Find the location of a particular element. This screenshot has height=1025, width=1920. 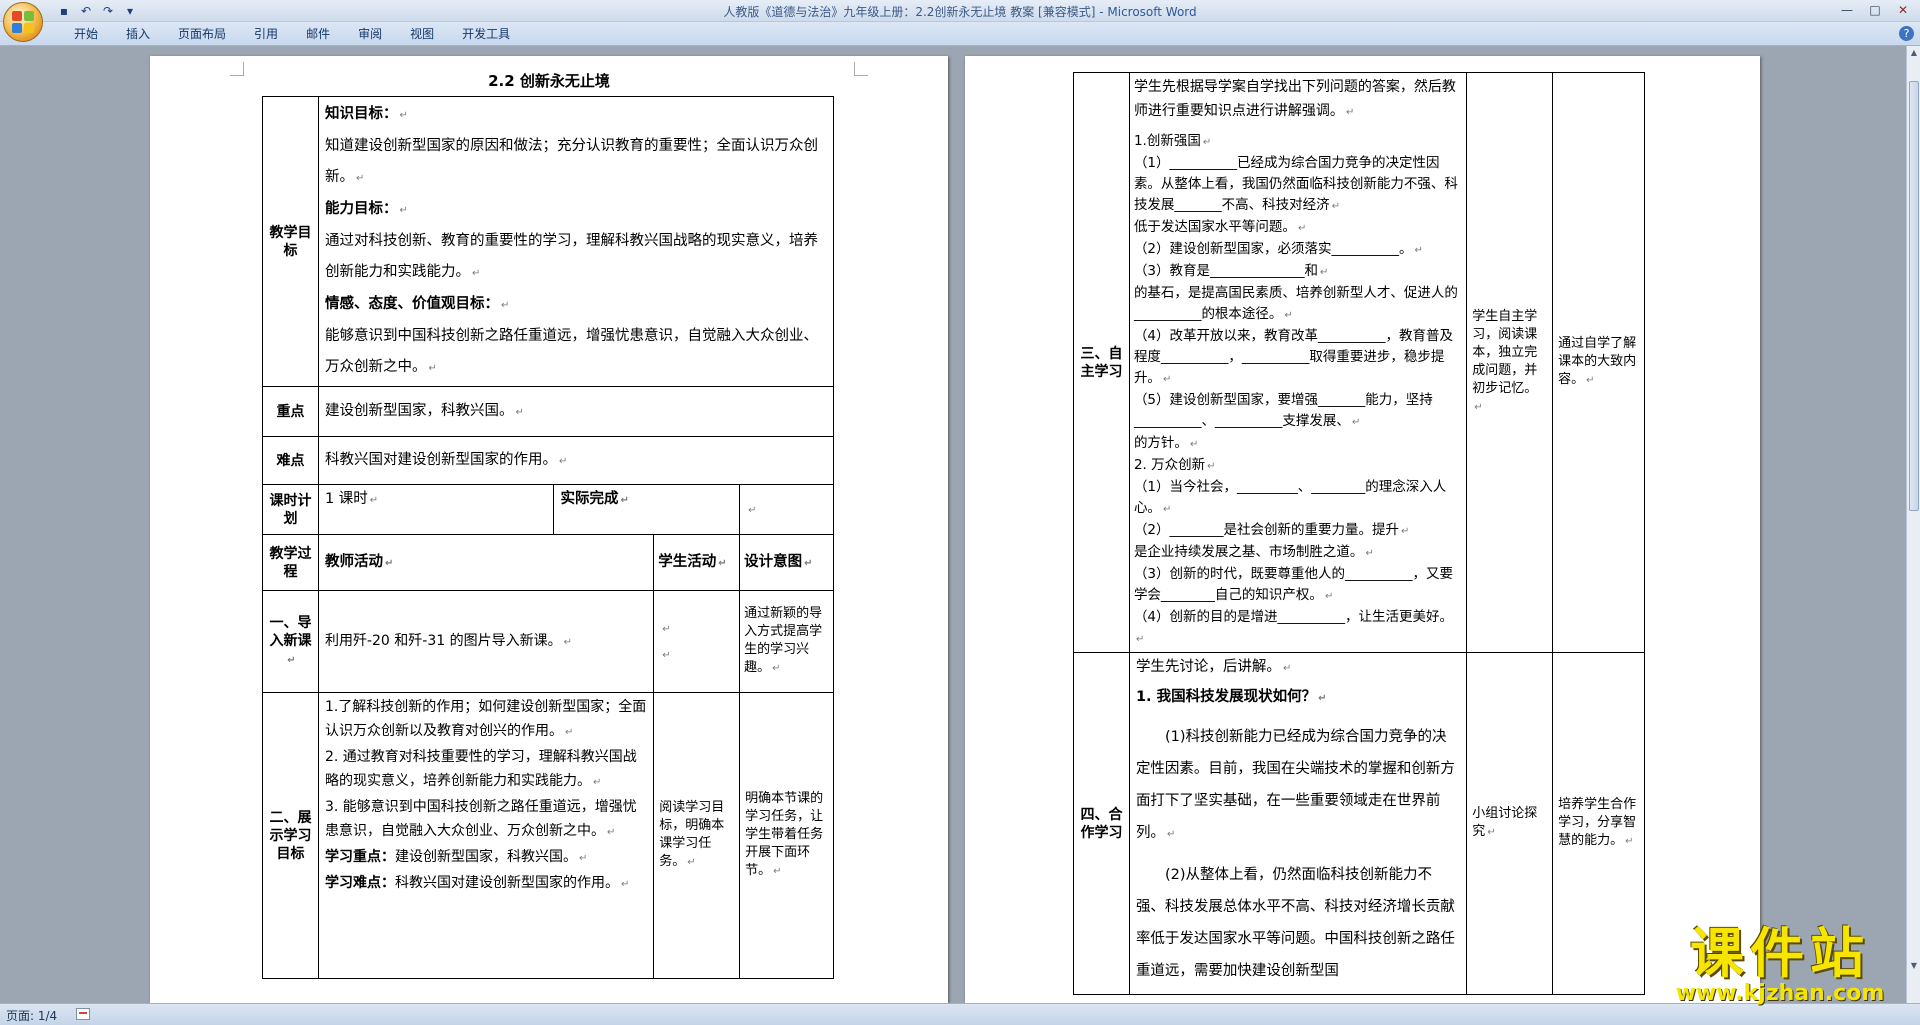

question-line: （2）________是社会创新的重要力量。提升 ↵ is located at coordinates (1298, 531).